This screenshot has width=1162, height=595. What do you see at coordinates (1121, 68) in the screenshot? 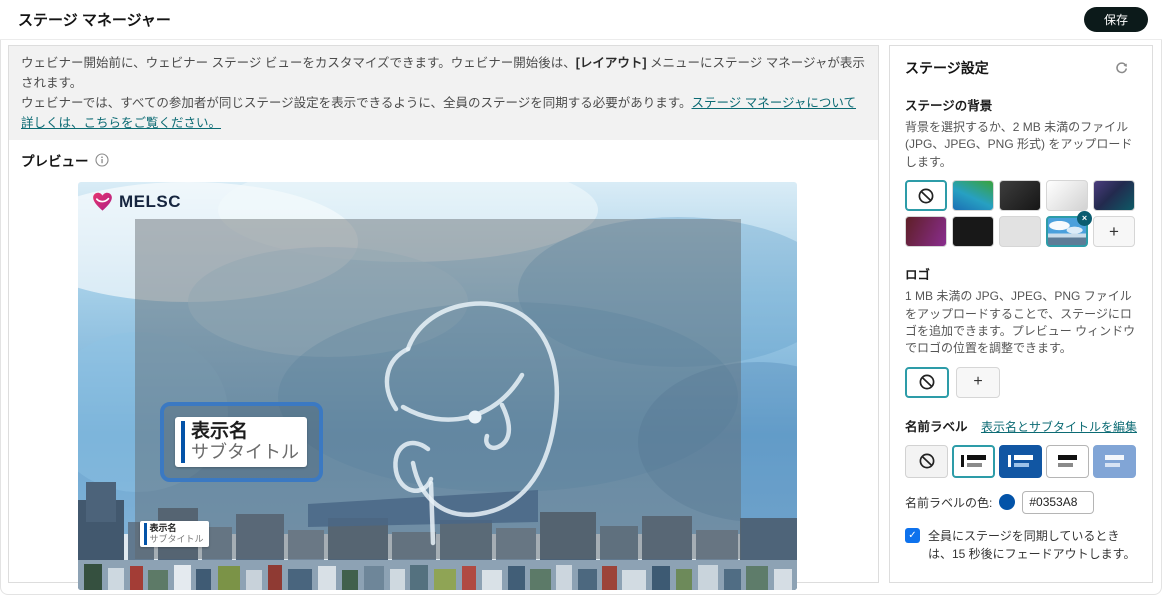
I see `refresh-icon` at bounding box center [1121, 68].